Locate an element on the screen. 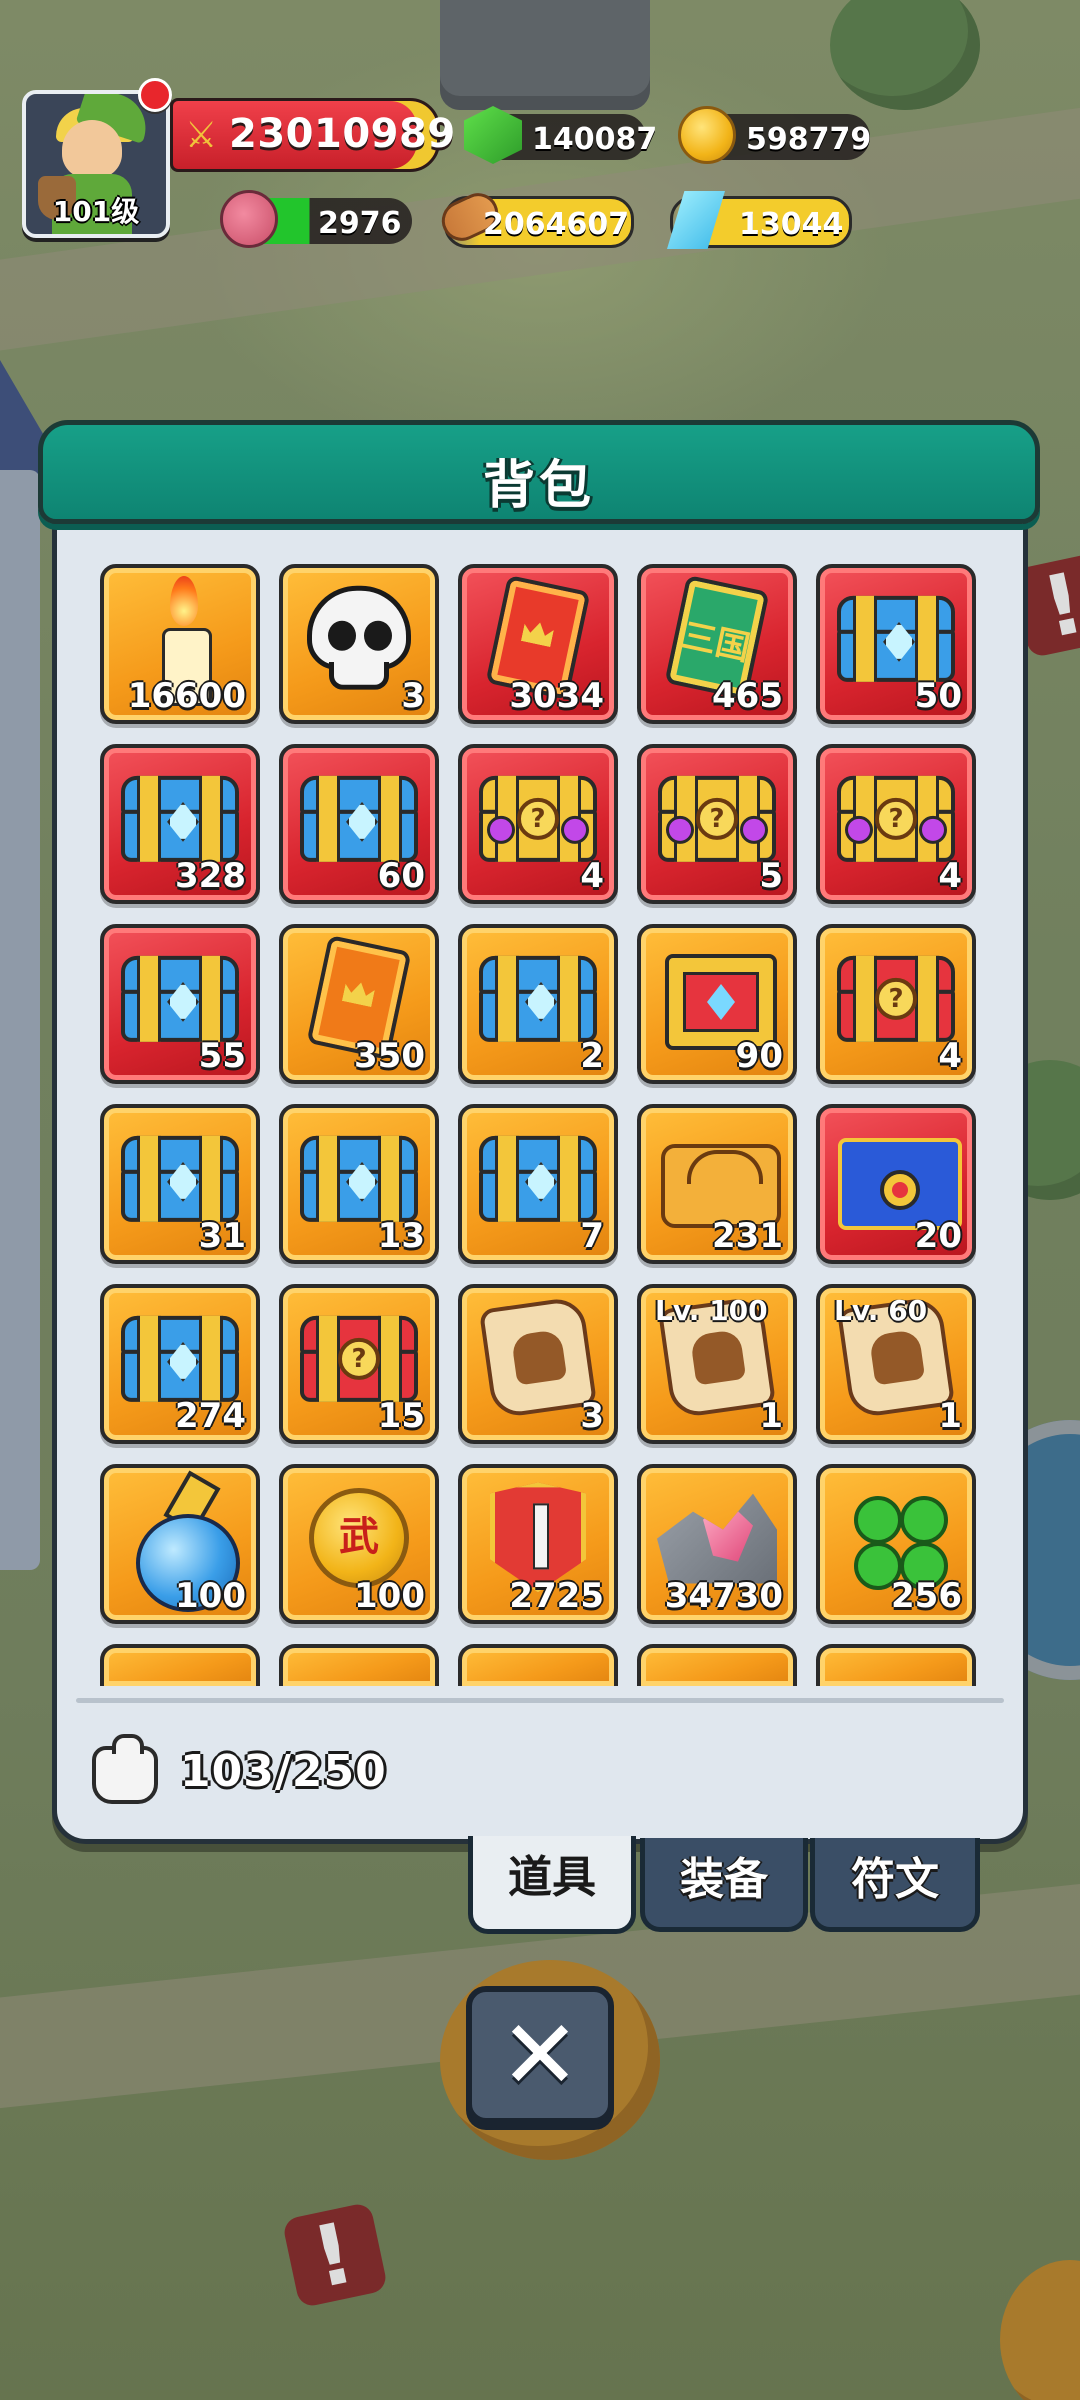 The height and width of the screenshot is (2400, 1080). mystery-chest-icon: ? is located at coordinates (538, 818).